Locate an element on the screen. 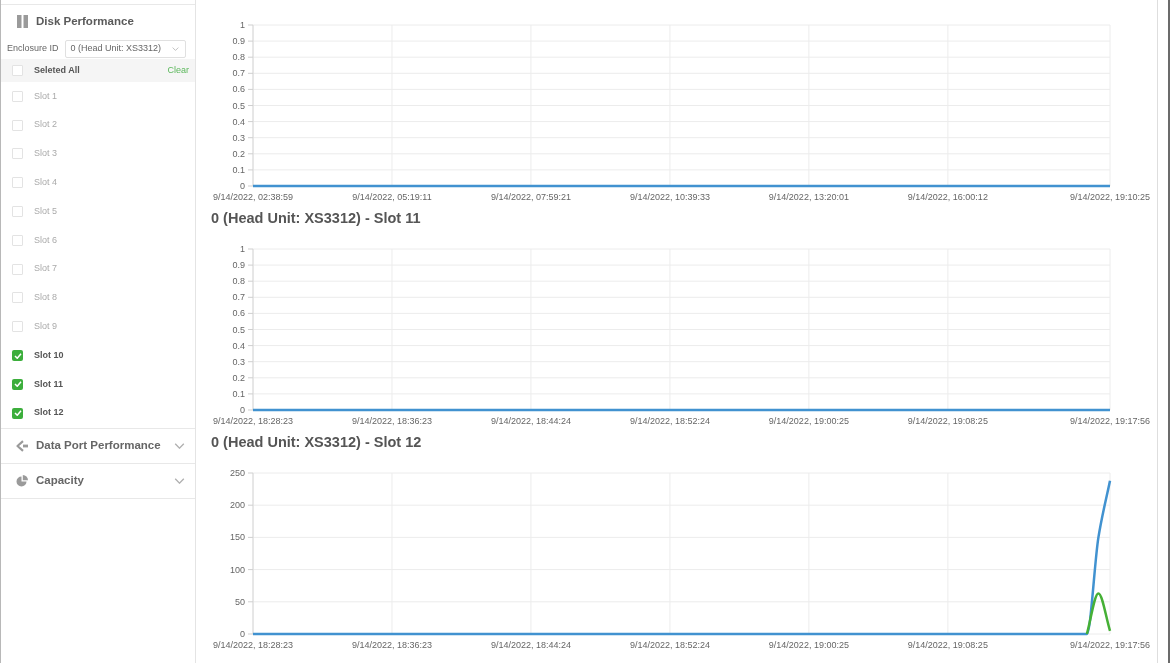 This screenshot has width=1170, height=663. select-all-label: Seleted All is located at coordinates (57, 70).